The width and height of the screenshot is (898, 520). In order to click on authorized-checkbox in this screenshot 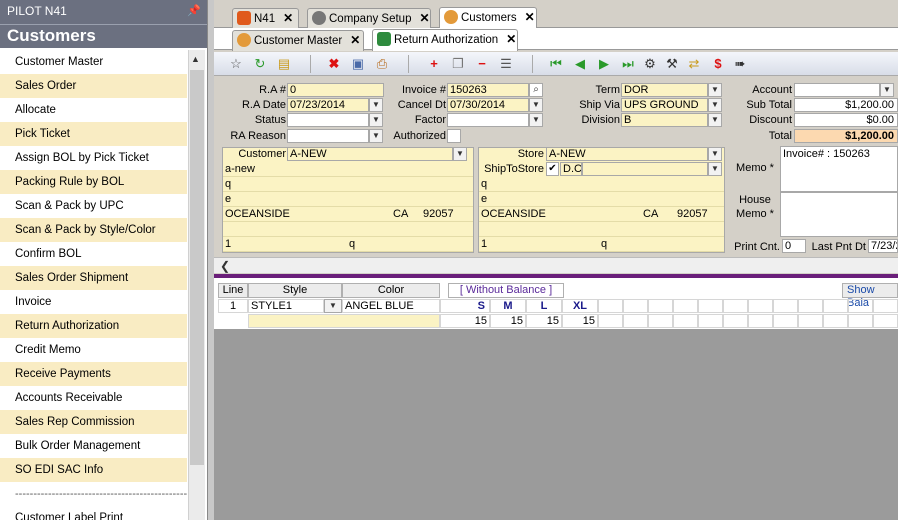, I will do `click(454, 136)`.